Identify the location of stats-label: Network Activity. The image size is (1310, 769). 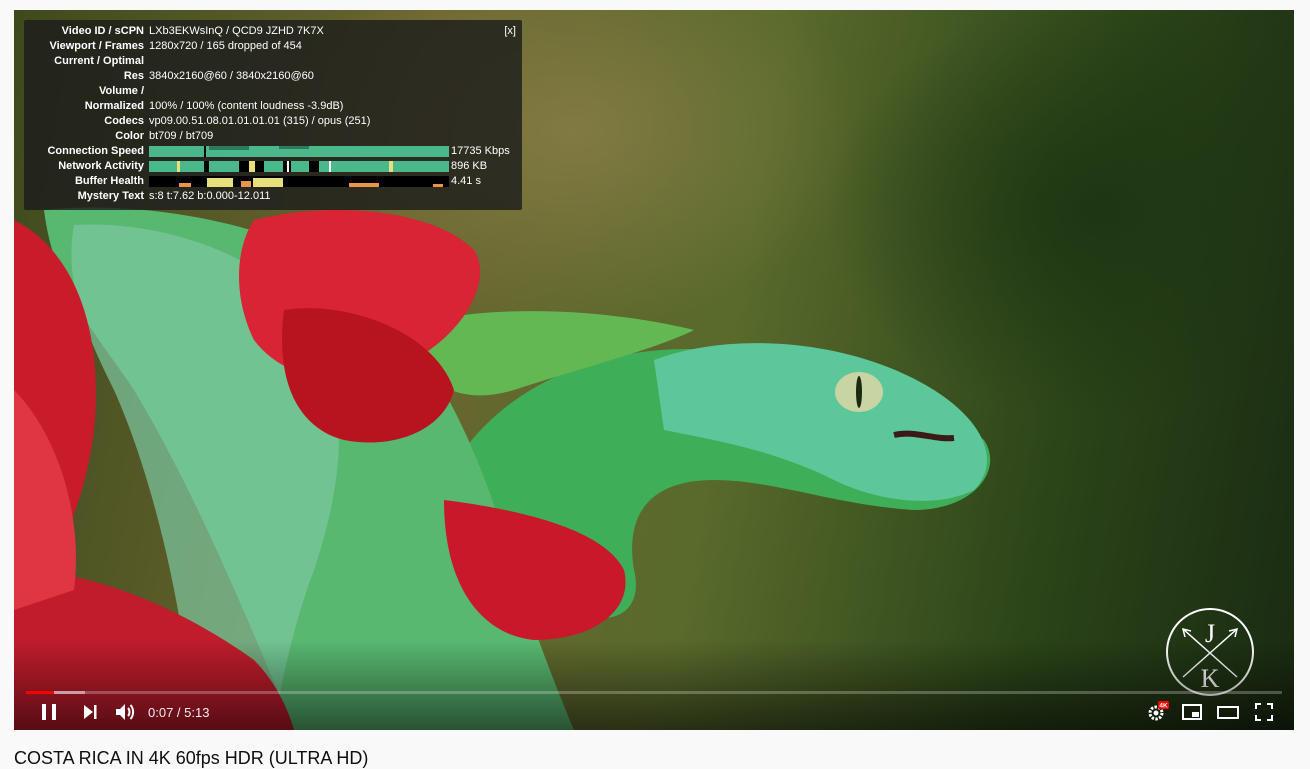
(101, 166).